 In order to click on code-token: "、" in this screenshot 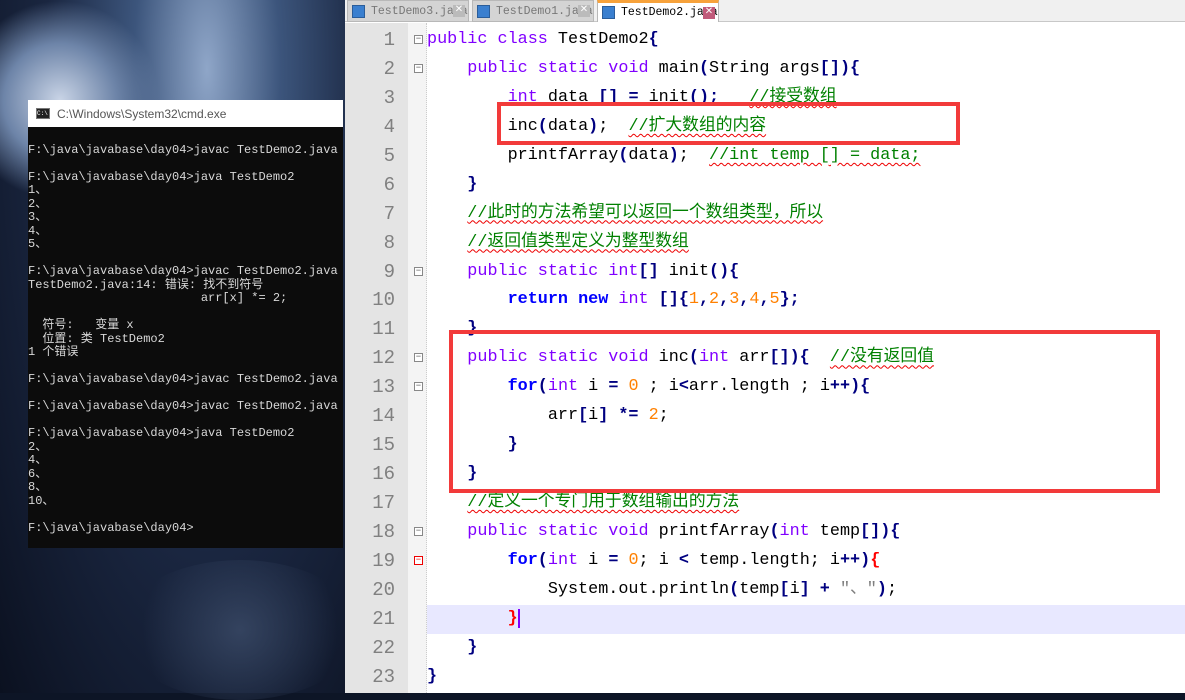, I will do `click(858, 589)`.